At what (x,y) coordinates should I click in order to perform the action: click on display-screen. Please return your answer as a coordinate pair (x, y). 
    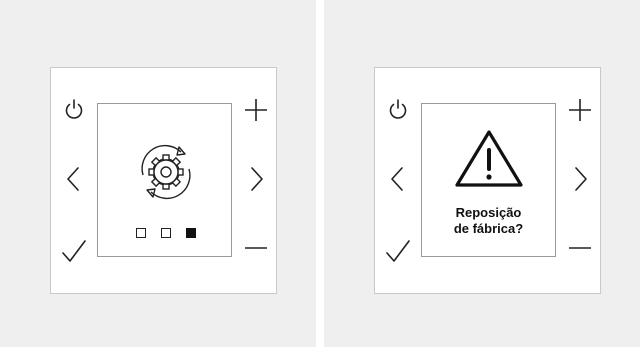
    Looking at the image, I should click on (164, 180).